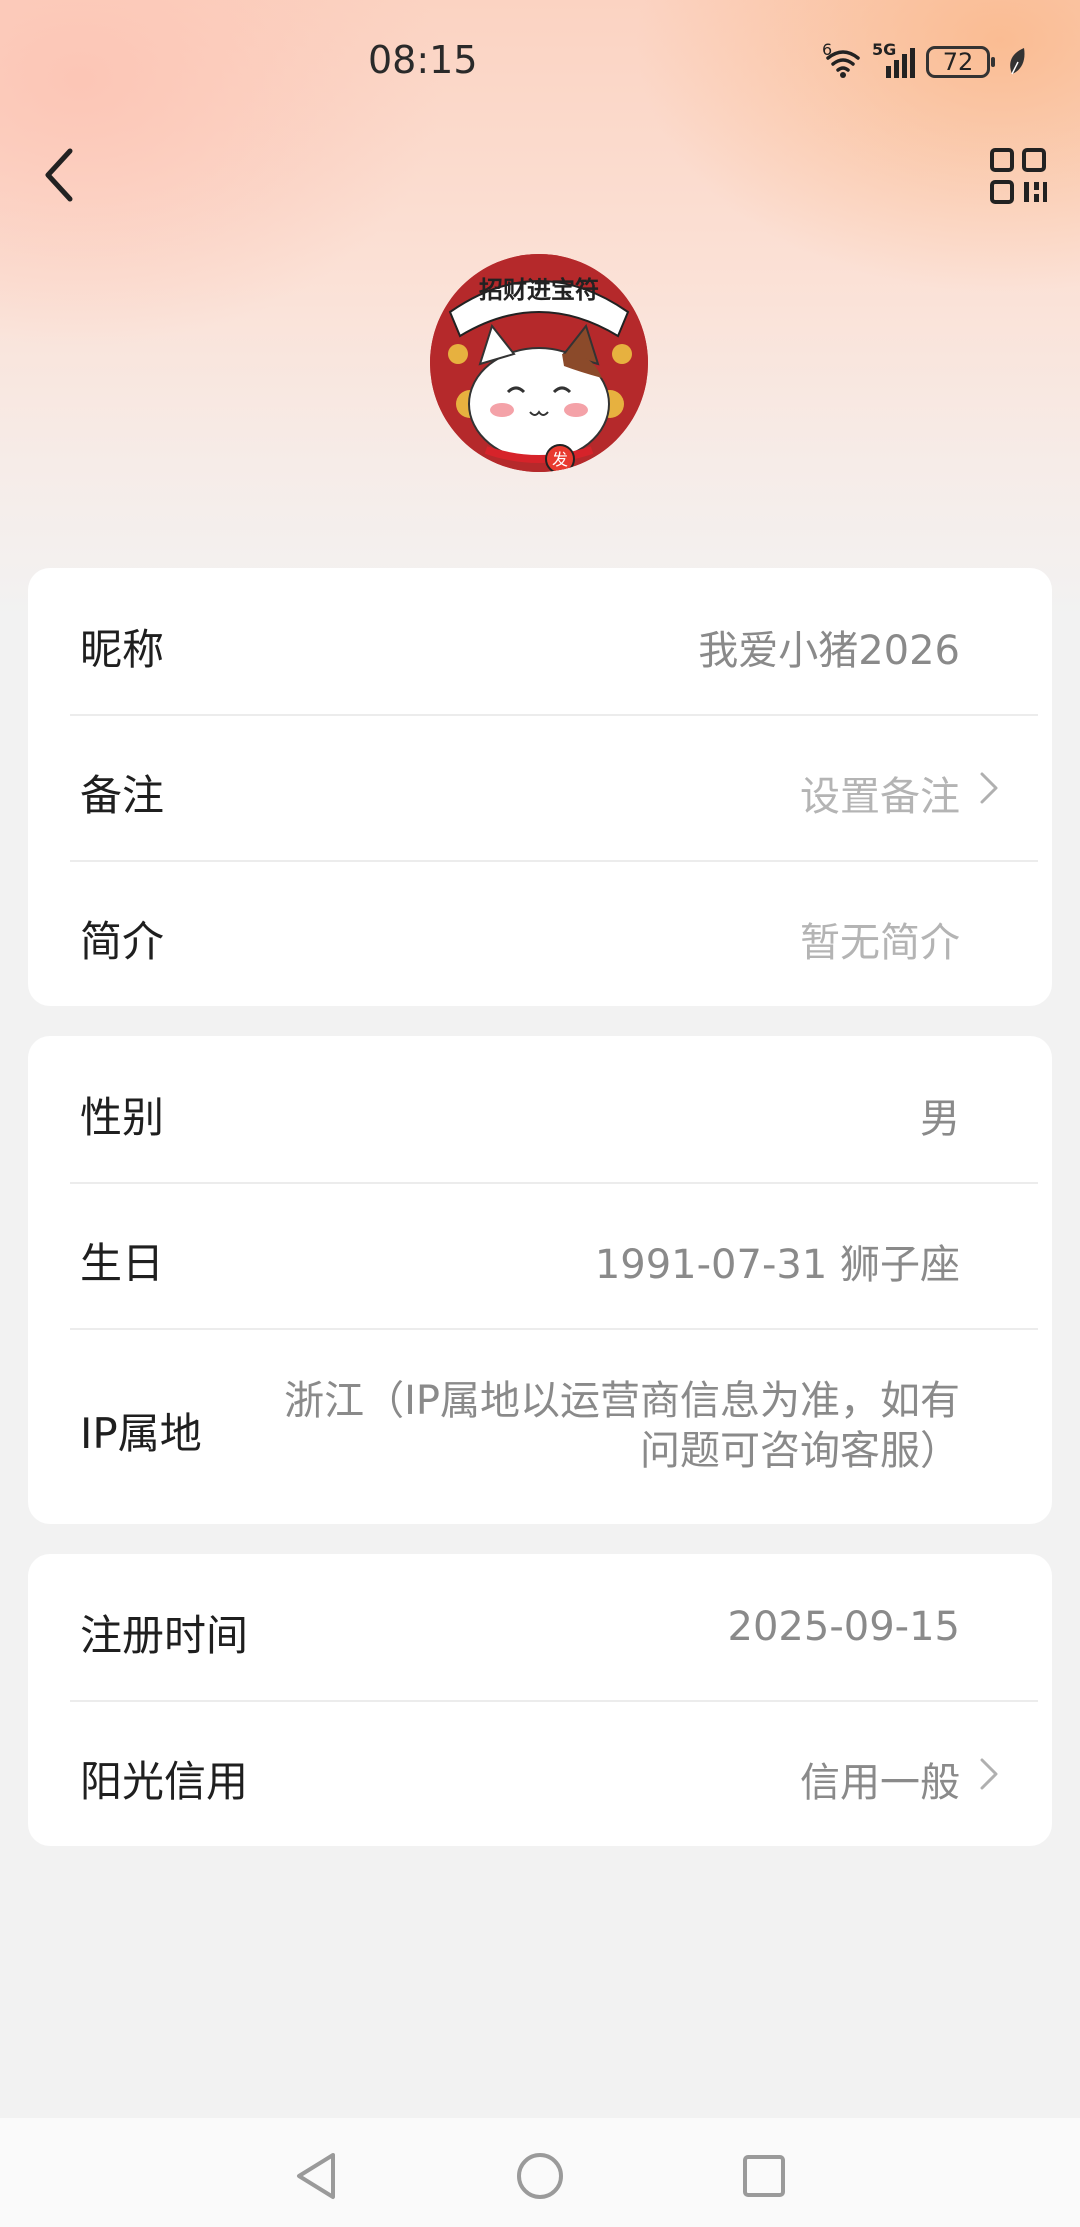  What do you see at coordinates (540, 1255) in the screenshot?
I see `birthday-row: 生日 1991-07-31 狮子座` at bounding box center [540, 1255].